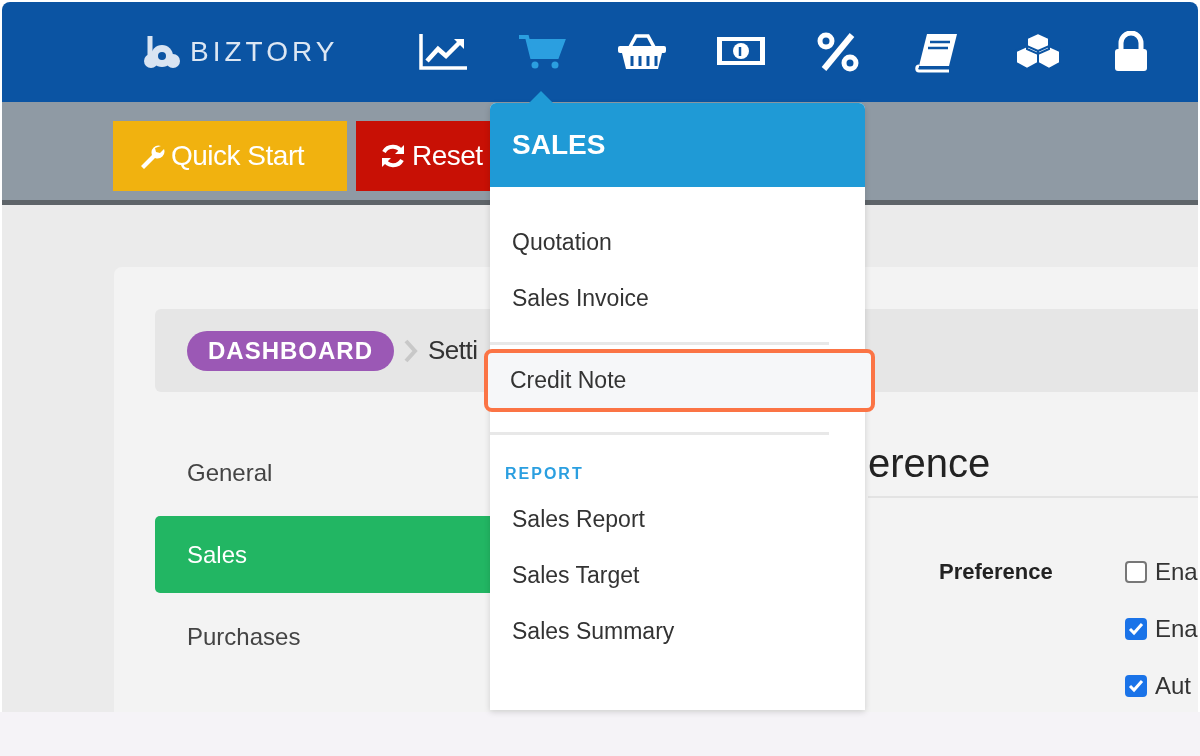  Describe the element at coordinates (1173, 686) in the screenshot. I see `checkbox-label: Aut` at that location.